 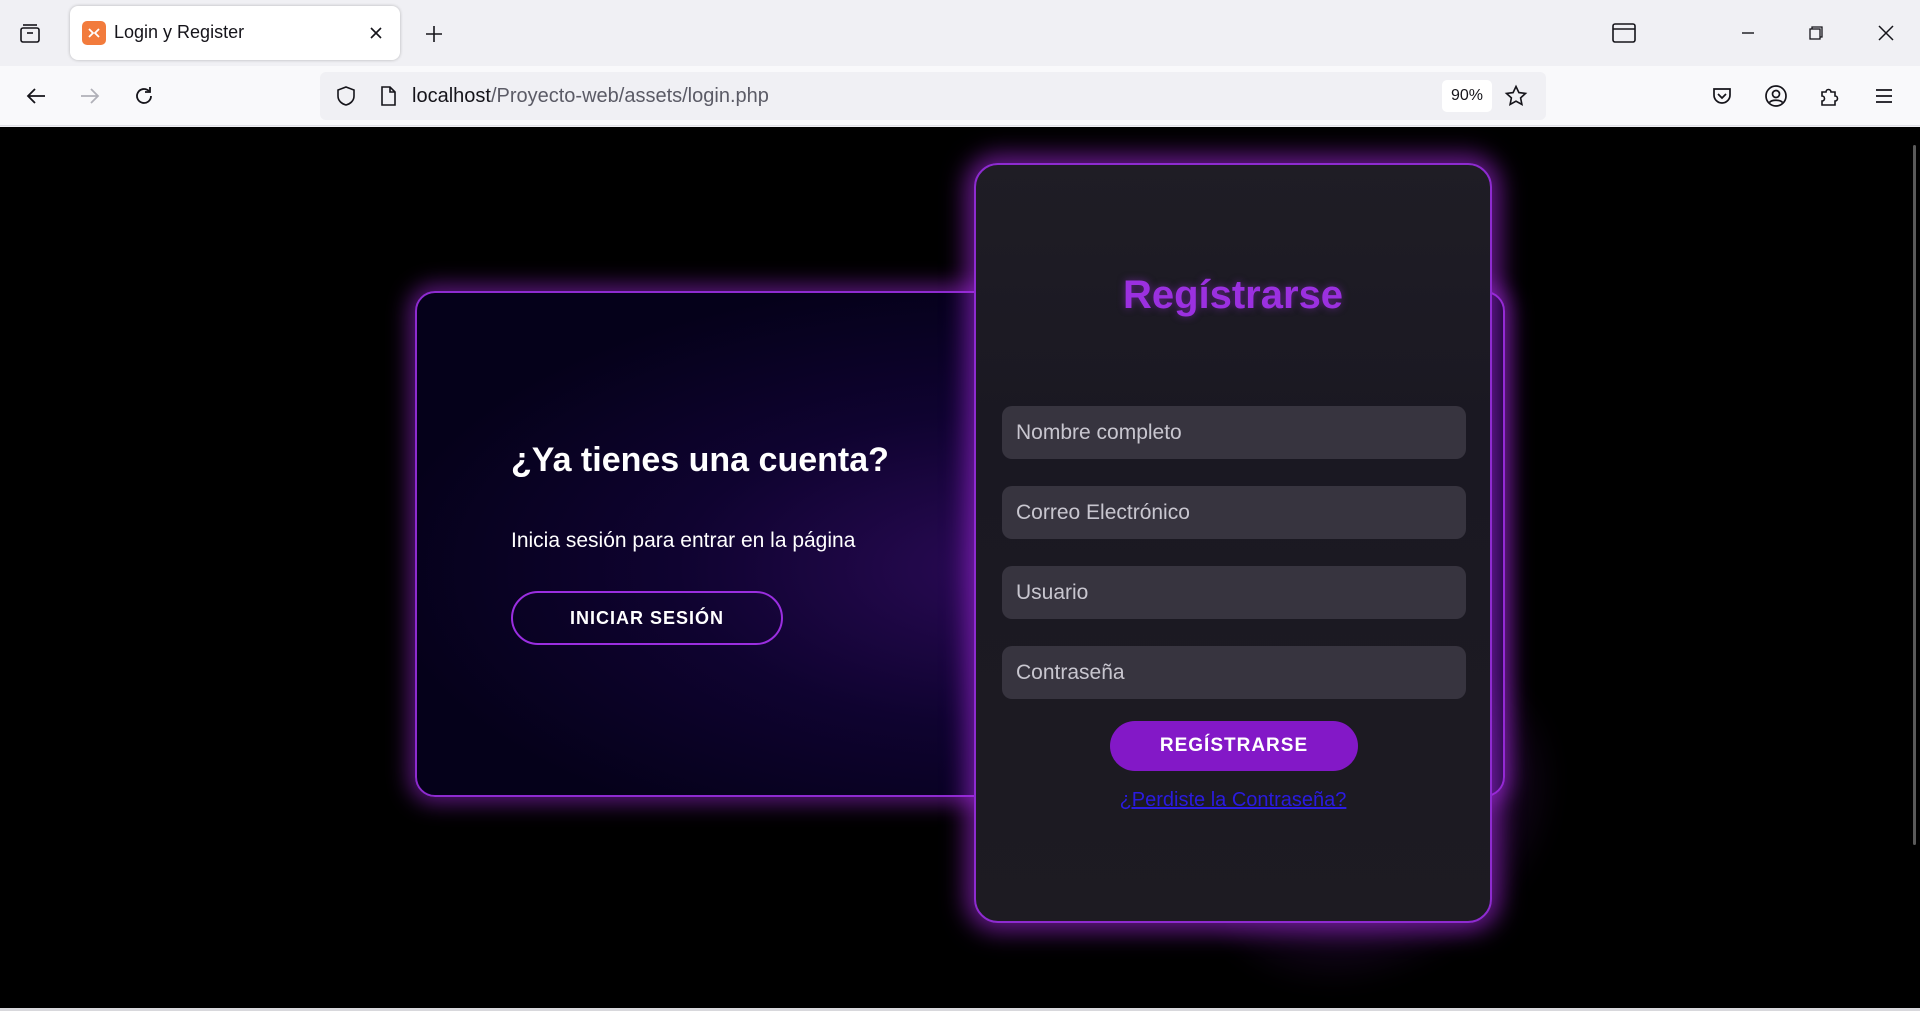 What do you see at coordinates (1234, 512) in the screenshot?
I see `email-field` at bounding box center [1234, 512].